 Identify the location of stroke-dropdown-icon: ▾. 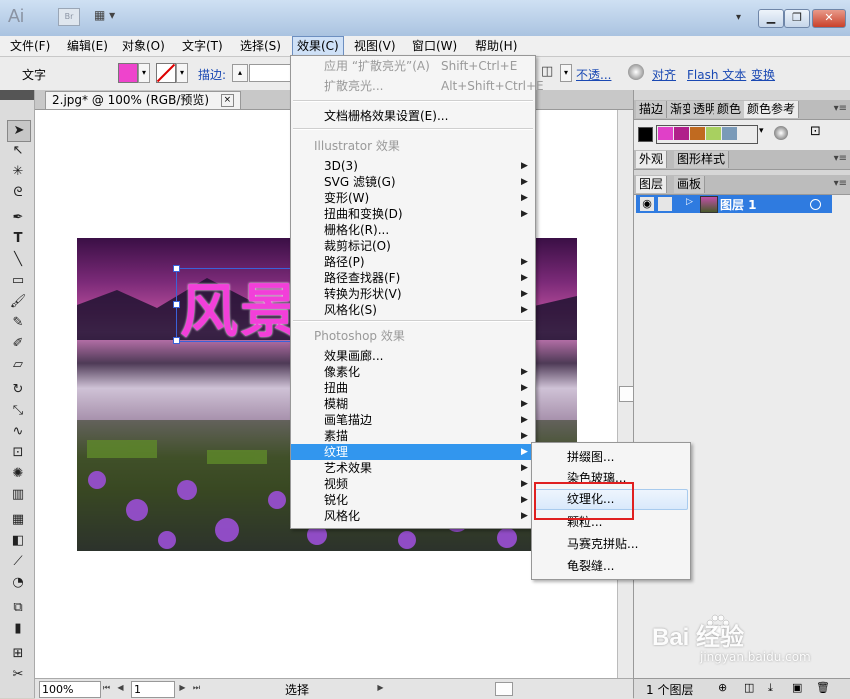
(182, 73).